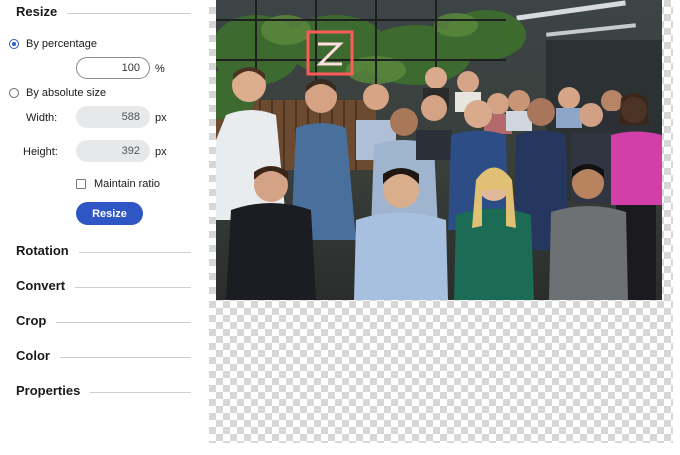 The width and height of the screenshot is (680, 455). Describe the element at coordinates (103, 390) in the screenshot. I see `properties-section-header: Properties` at that location.